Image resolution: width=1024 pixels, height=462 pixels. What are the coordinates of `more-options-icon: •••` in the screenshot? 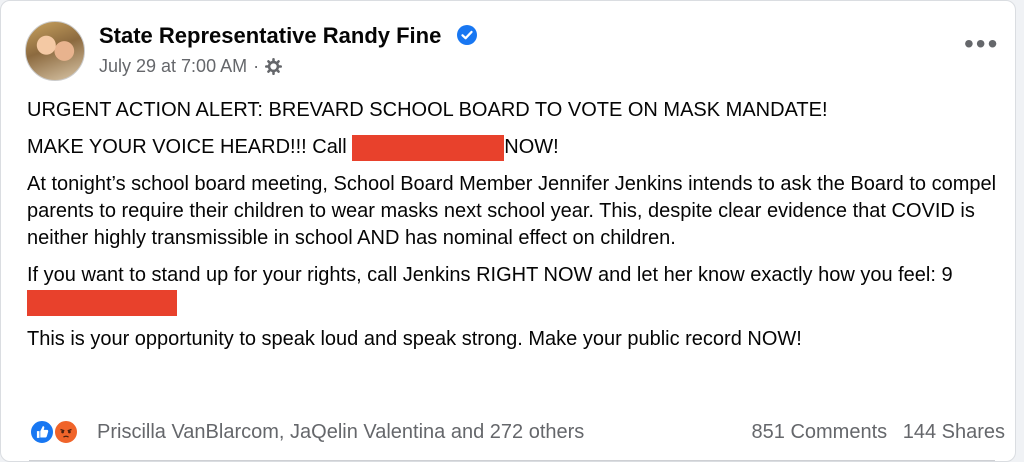 It's located at (981, 44).